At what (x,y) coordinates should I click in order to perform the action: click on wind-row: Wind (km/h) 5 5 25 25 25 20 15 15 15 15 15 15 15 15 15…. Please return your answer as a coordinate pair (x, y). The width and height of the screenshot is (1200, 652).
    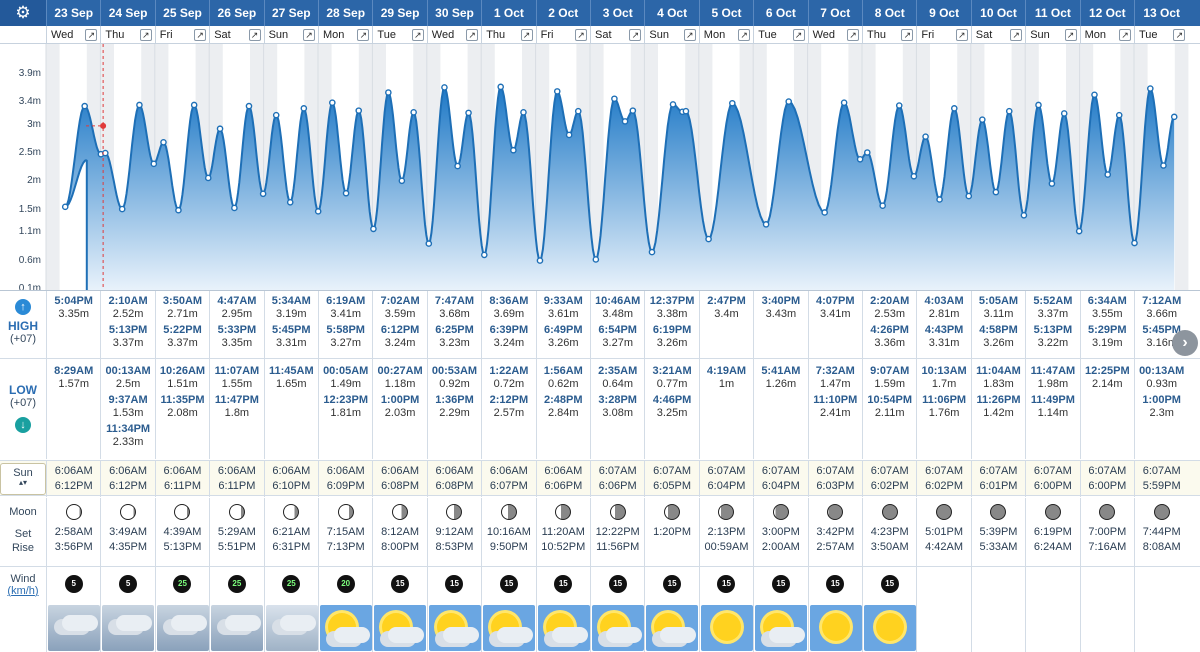
    Looking at the image, I should click on (600, 609).